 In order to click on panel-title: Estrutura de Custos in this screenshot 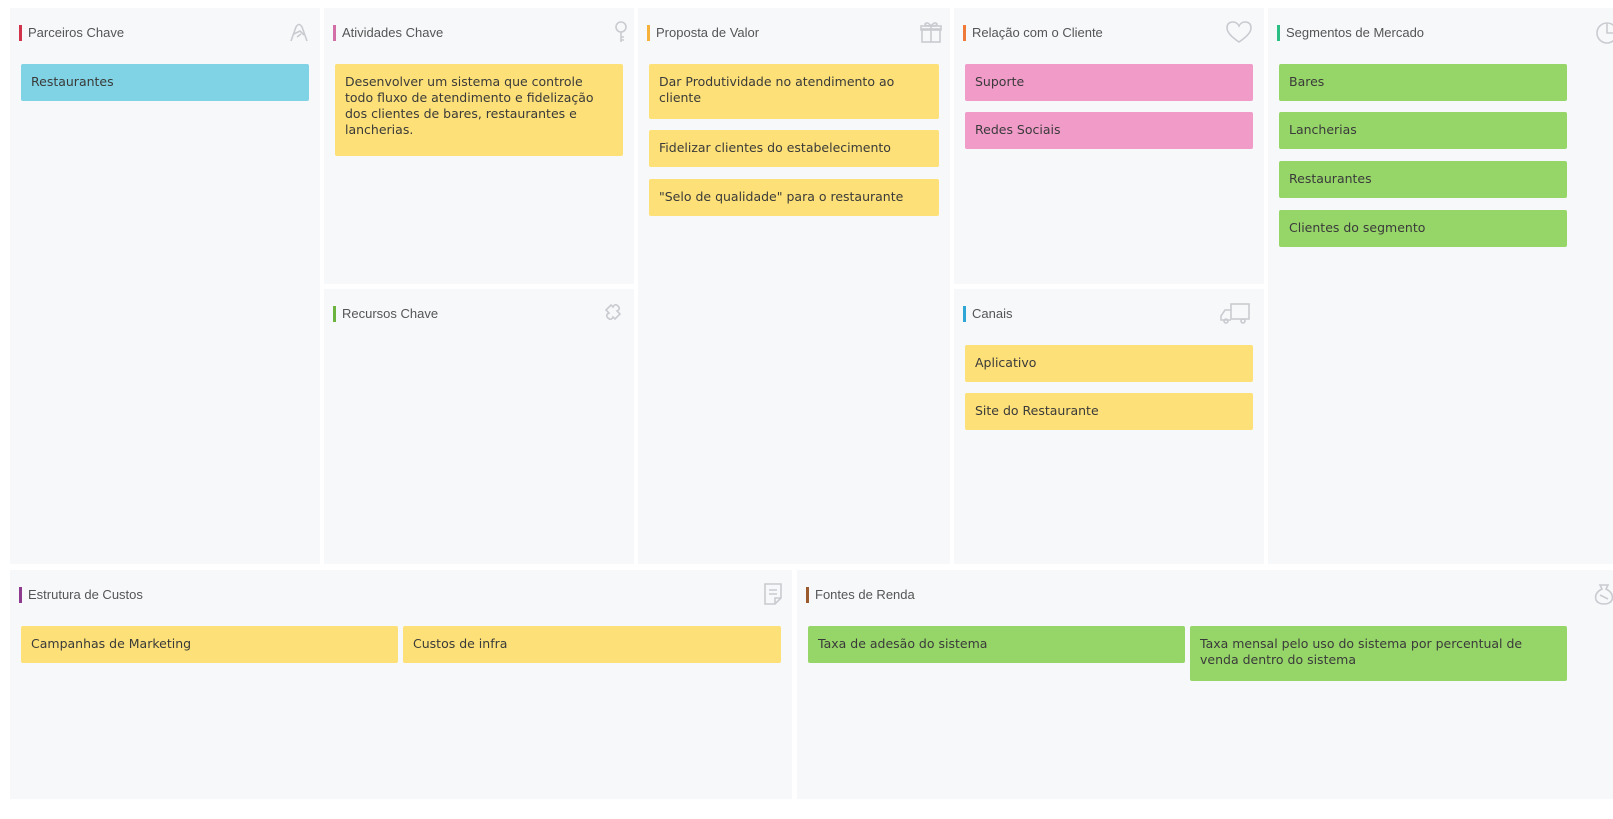, I will do `click(81, 595)`.